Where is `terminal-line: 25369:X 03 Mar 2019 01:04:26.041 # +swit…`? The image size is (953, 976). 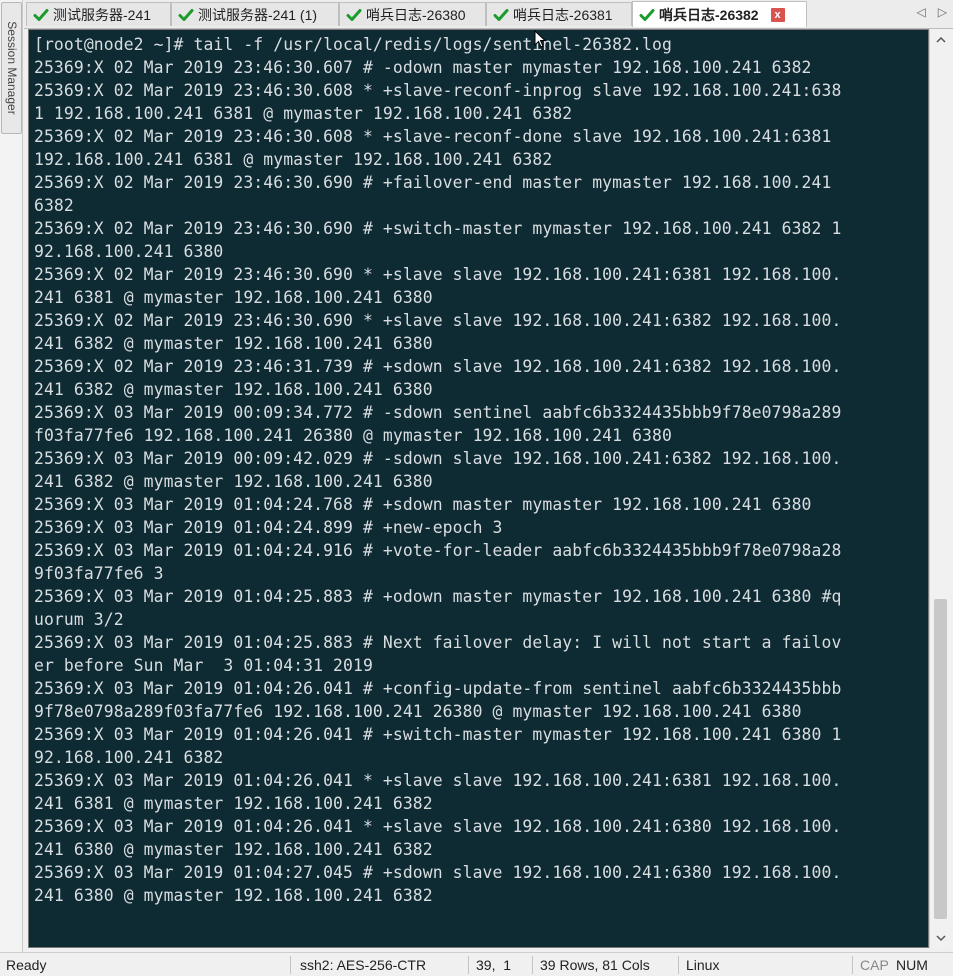 terminal-line: 25369:X 03 Mar 2019 01:04:26.041 # +swit… is located at coordinates (438, 734).